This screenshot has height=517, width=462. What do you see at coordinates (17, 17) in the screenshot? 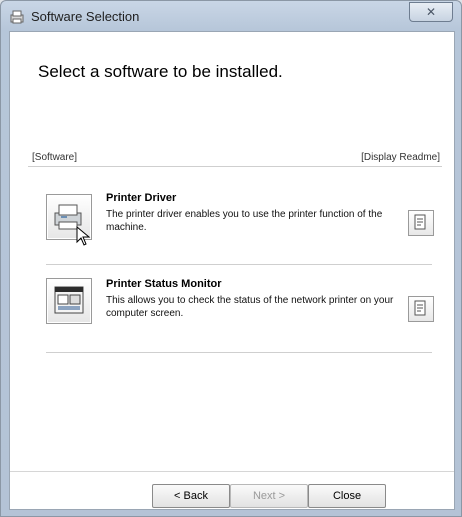
I see `setup-app-icon` at bounding box center [17, 17].